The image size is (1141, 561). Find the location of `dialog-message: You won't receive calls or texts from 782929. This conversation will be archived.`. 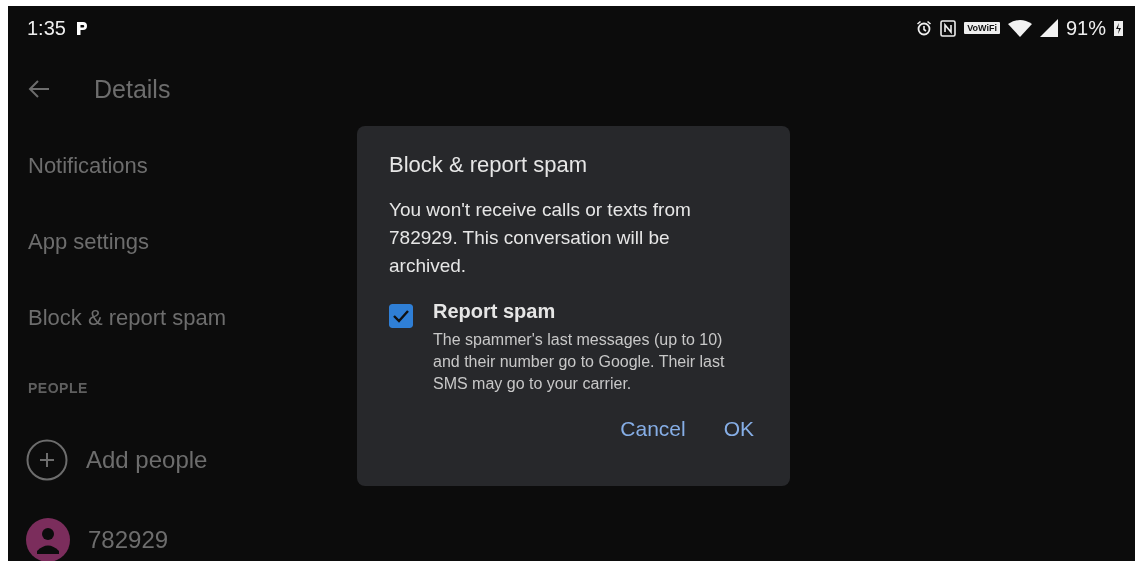

dialog-message: You won't receive calls or texts from 782929. This conversation will be archived. is located at coordinates (540, 238).